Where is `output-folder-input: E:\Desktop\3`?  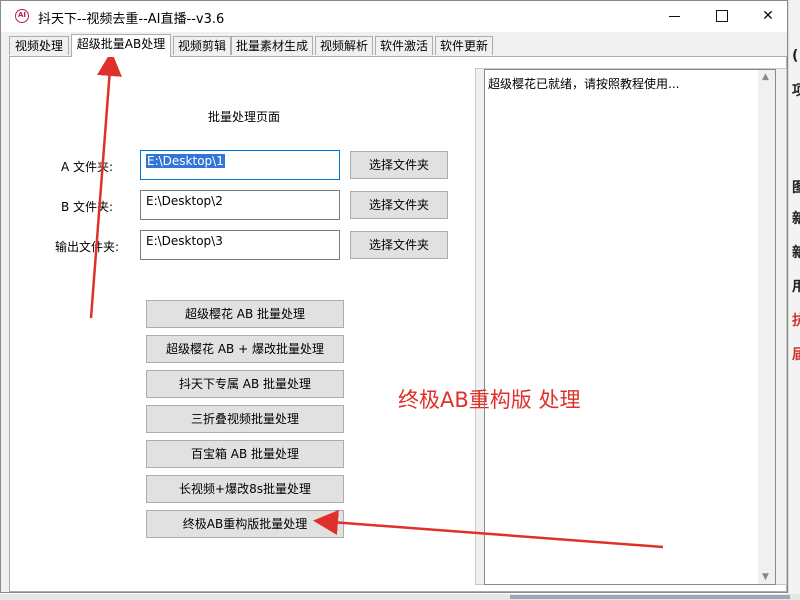
output-folder-input: E:\Desktop\3 is located at coordinates (240, 245).